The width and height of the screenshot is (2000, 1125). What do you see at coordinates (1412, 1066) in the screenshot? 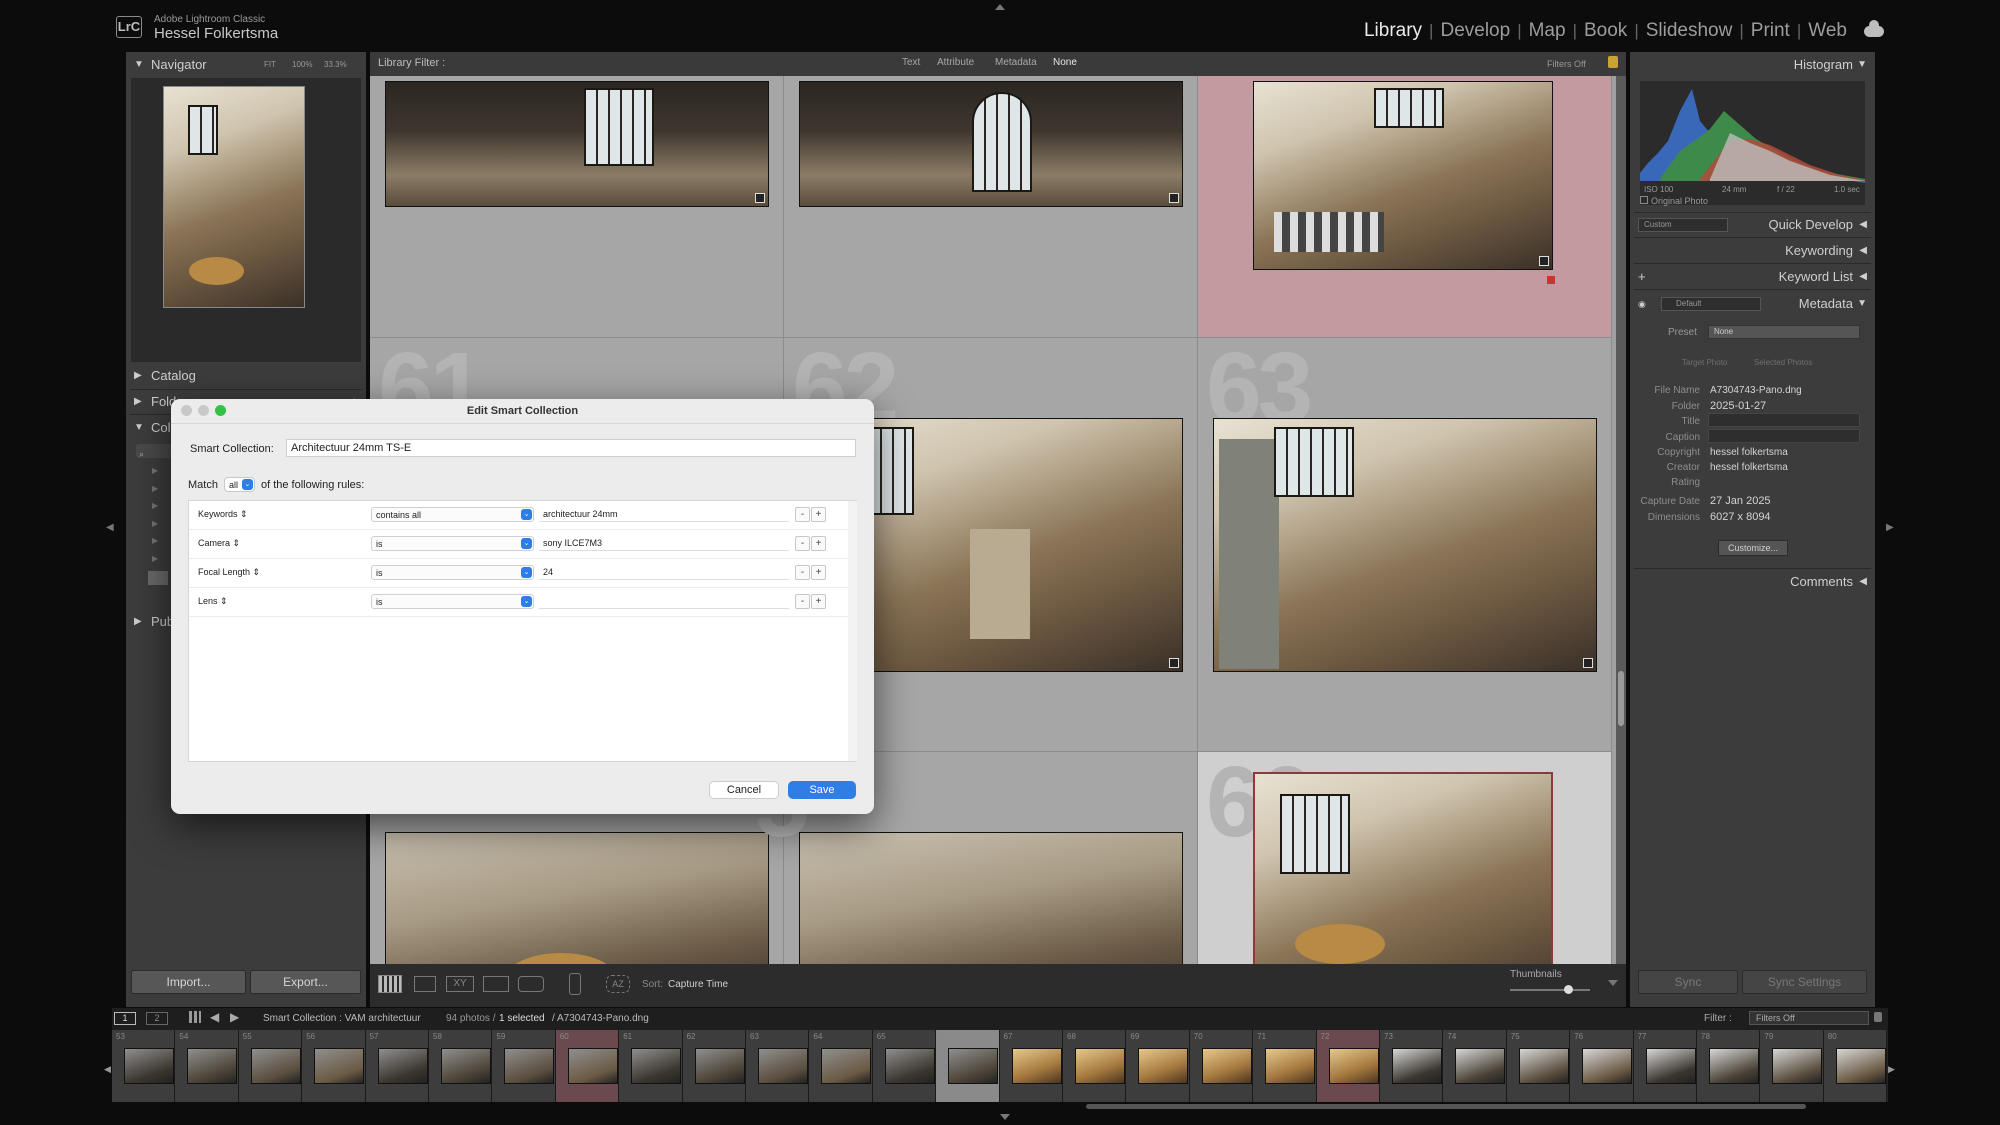
I see `filmstrip-thumb: 73` at bounding box center [1412, 1066].